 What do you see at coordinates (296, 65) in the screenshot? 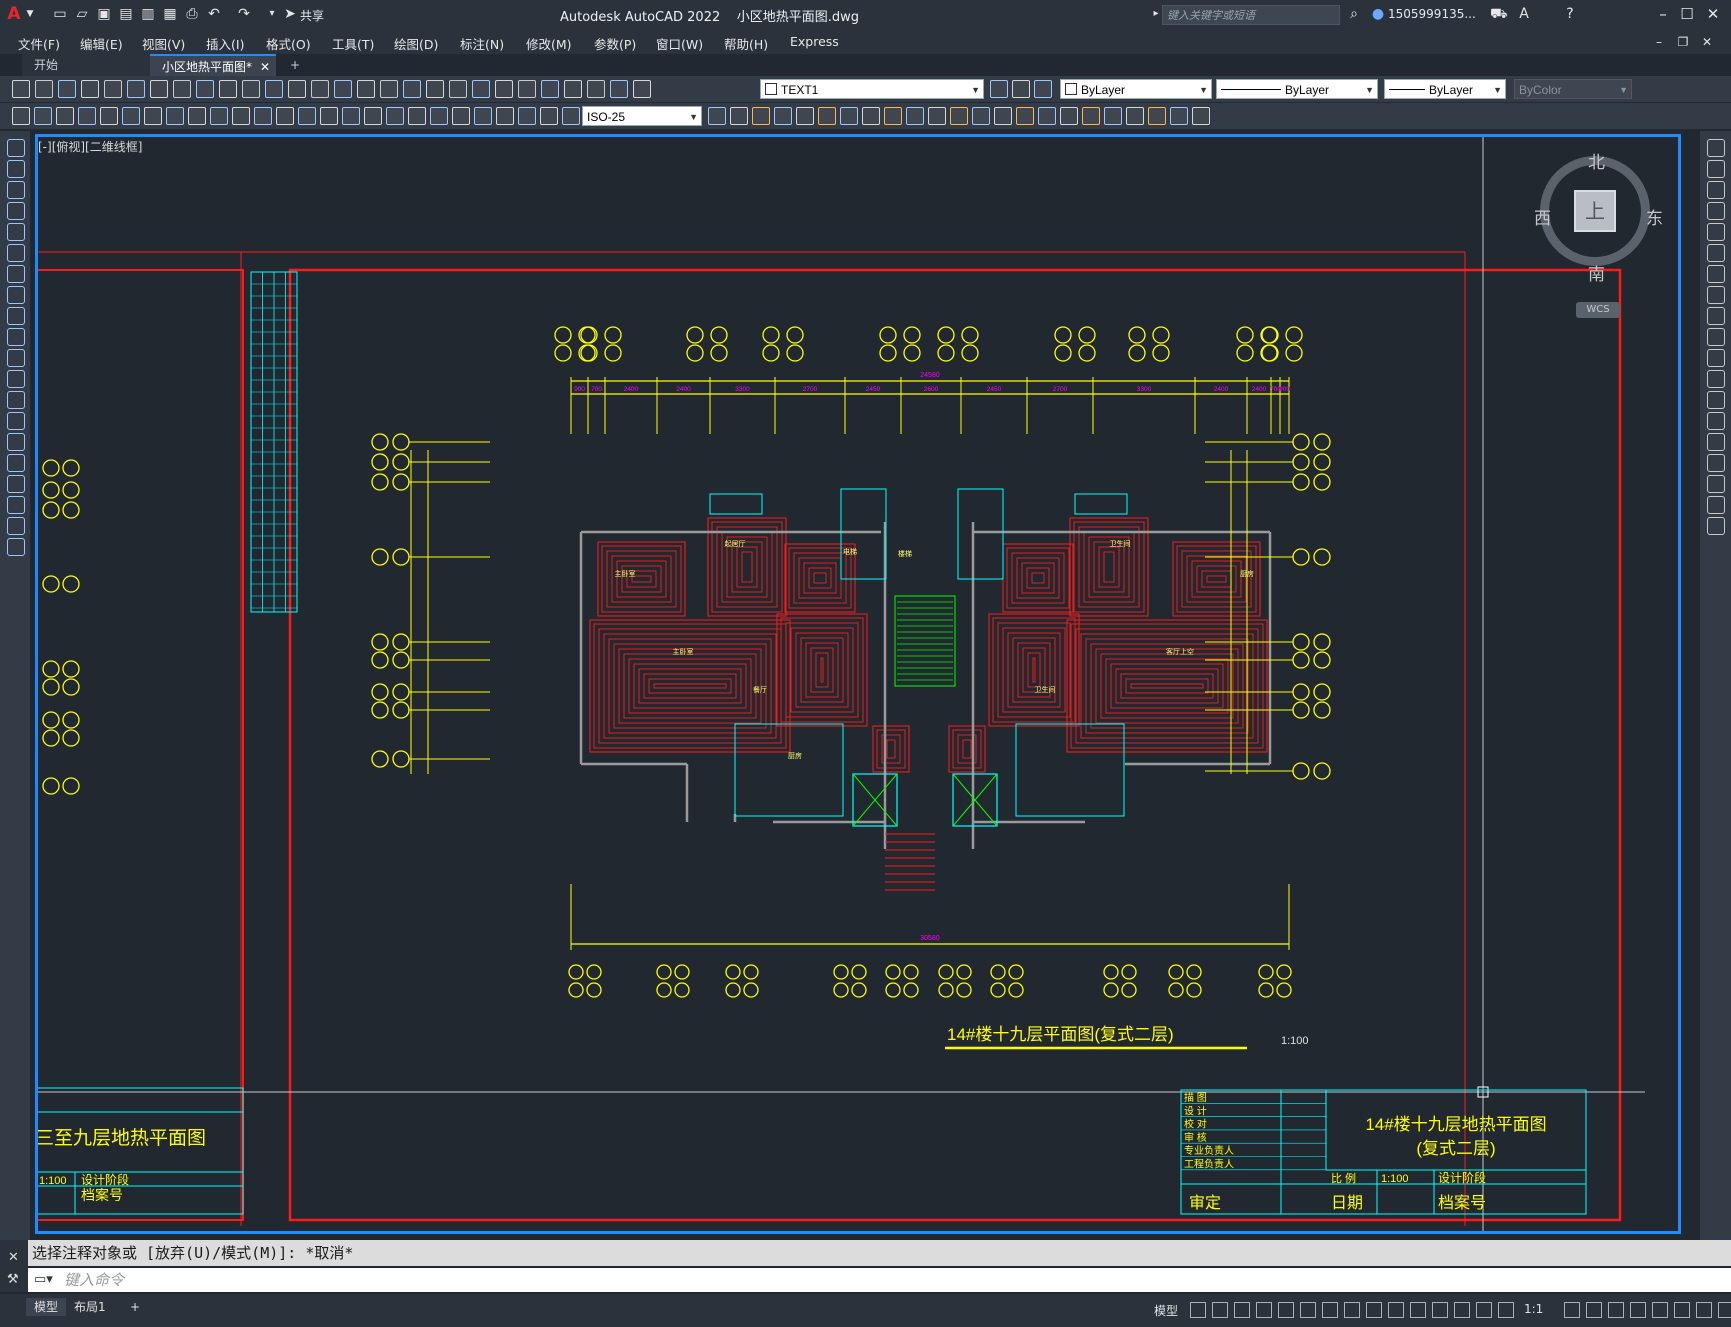
I see `new-tab-button: +` at bounding box center [296, 65].